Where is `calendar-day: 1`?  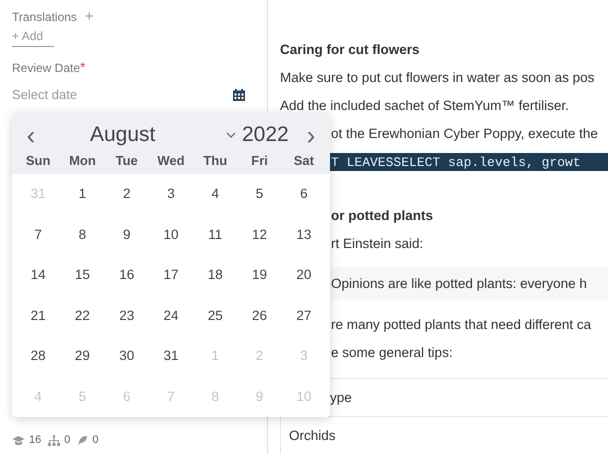
calendar-day: 1 is located at coordinates (82, 194).